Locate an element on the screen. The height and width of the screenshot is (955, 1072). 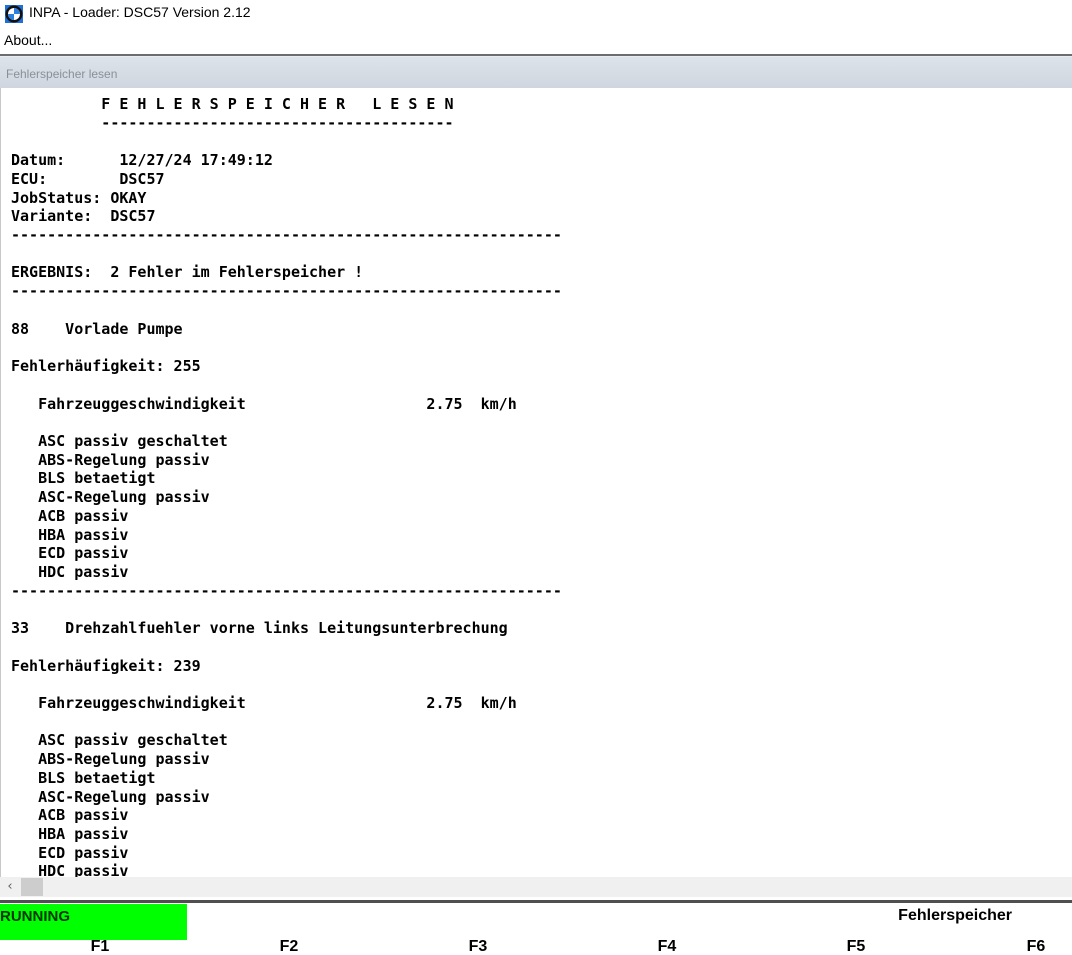
horizontal-scrollbar: ‹ is located at coordinates (536, 887).